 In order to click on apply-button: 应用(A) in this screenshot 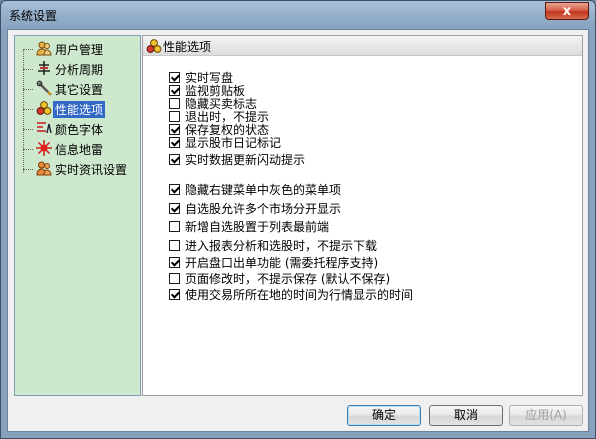, I will do `click(546, 415)`.